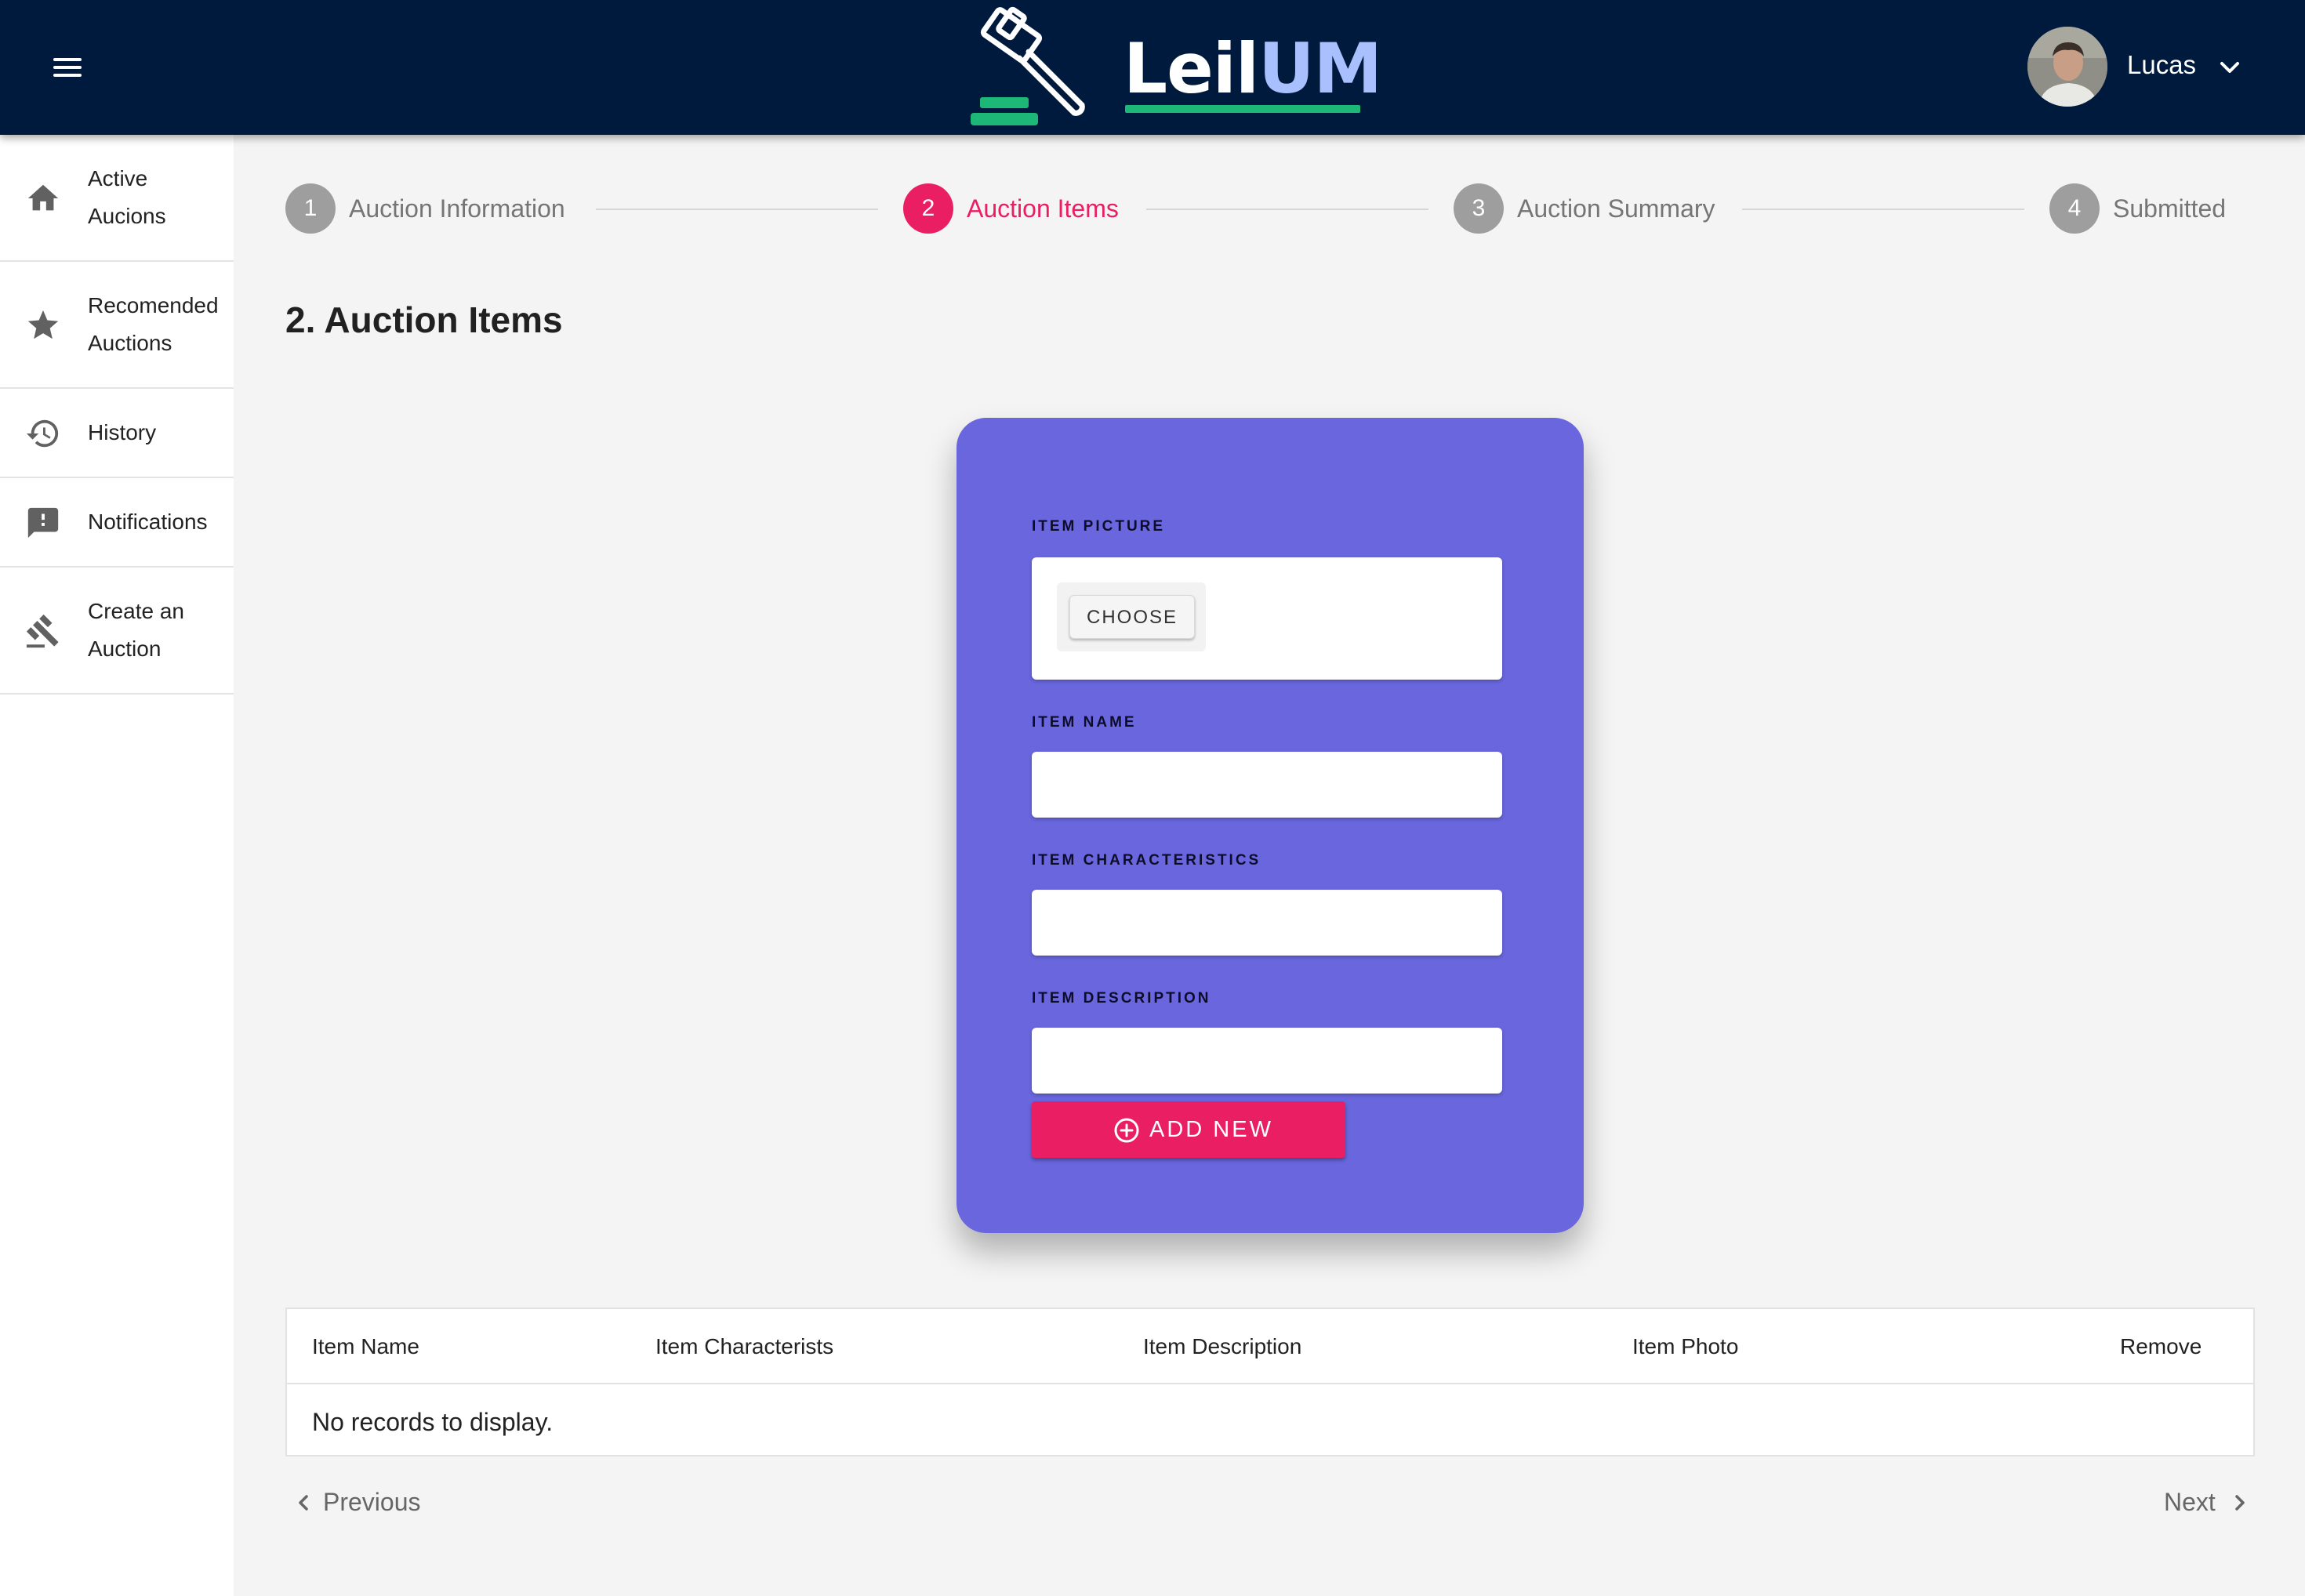 Image resolution: width=2305 pixels, height=1596 pixels. I want to click on step-auction-summary: 3 Auction Summary, so click(1602, 209).